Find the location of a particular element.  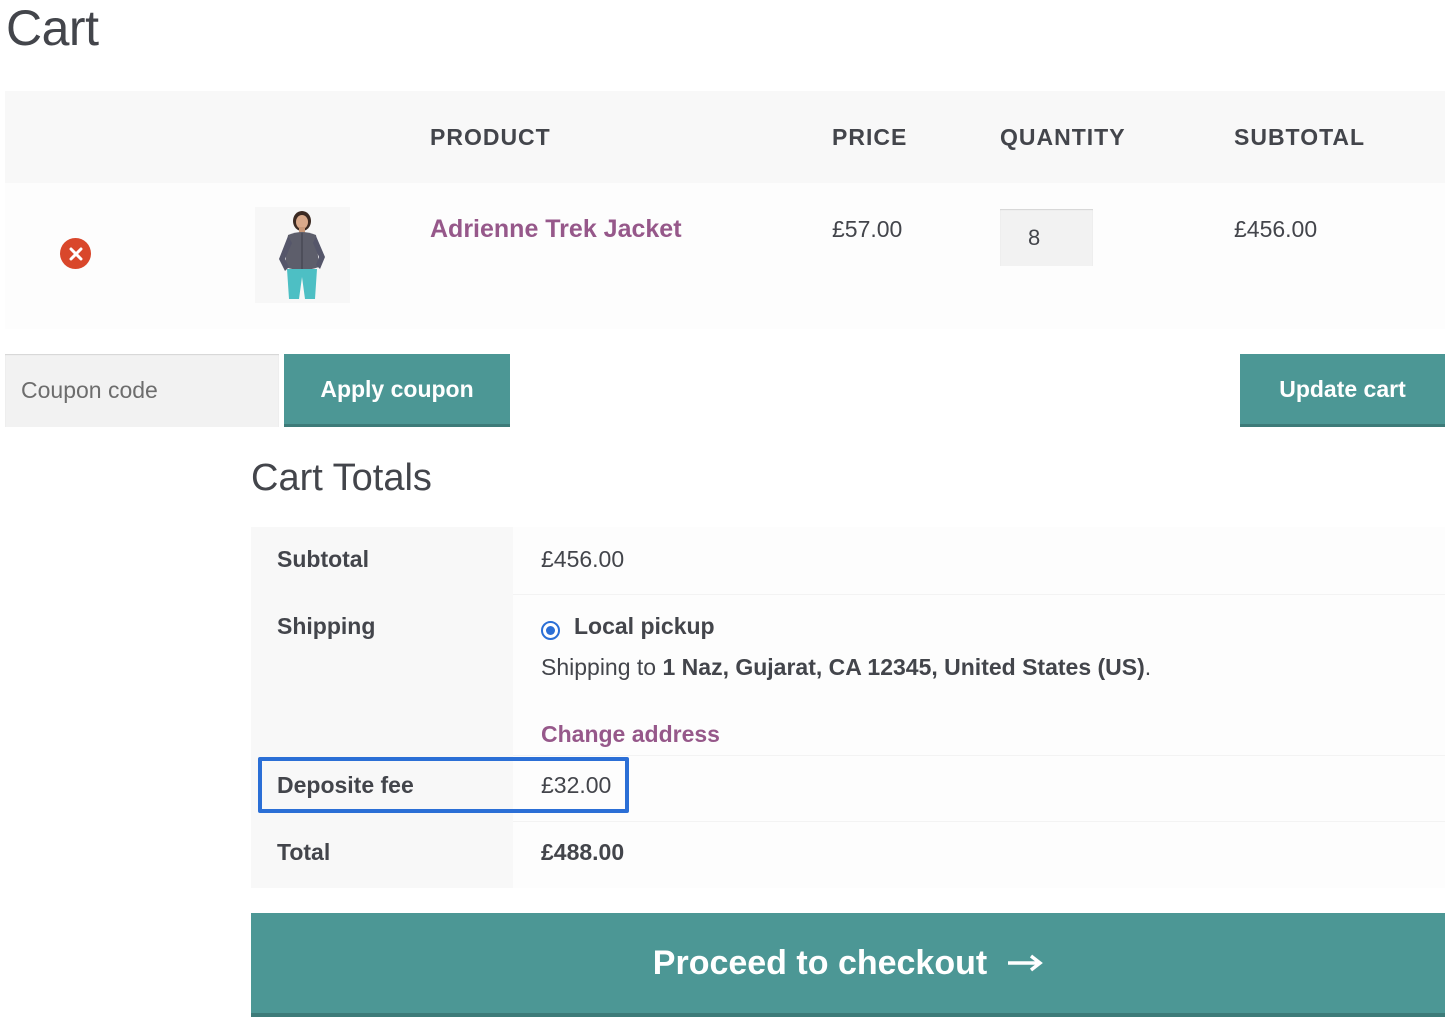

deposit-fee-highlight is located at coordinates (443, 785).